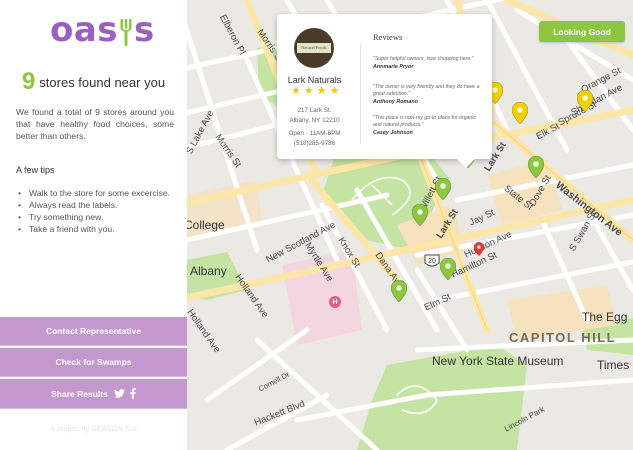 The width and height of the screenshot is (633, 450). I want to click on stores-found-text: stores found near you, so click(102, 82).